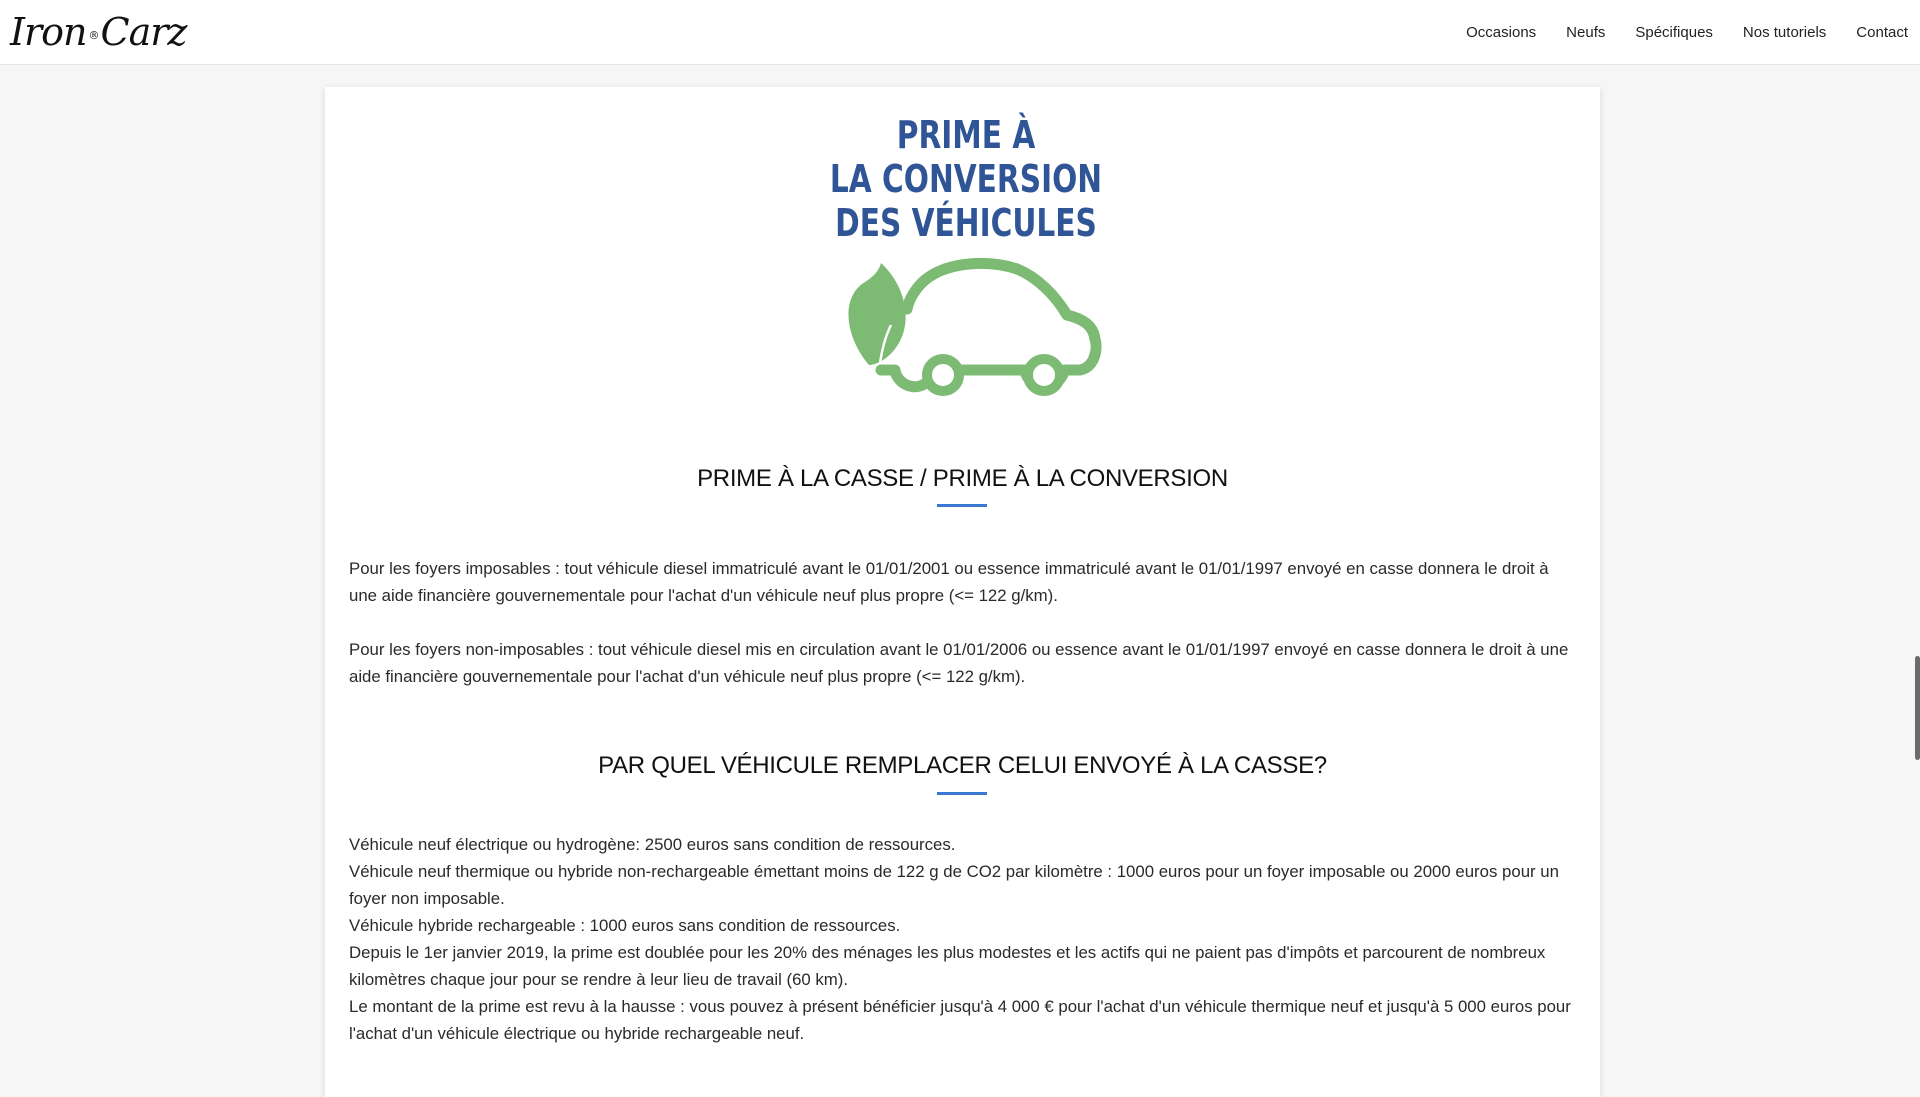 This screenshot has height=1097, width=1920. I want to click on nav-occasions: Occasions, so click(1501, 32).